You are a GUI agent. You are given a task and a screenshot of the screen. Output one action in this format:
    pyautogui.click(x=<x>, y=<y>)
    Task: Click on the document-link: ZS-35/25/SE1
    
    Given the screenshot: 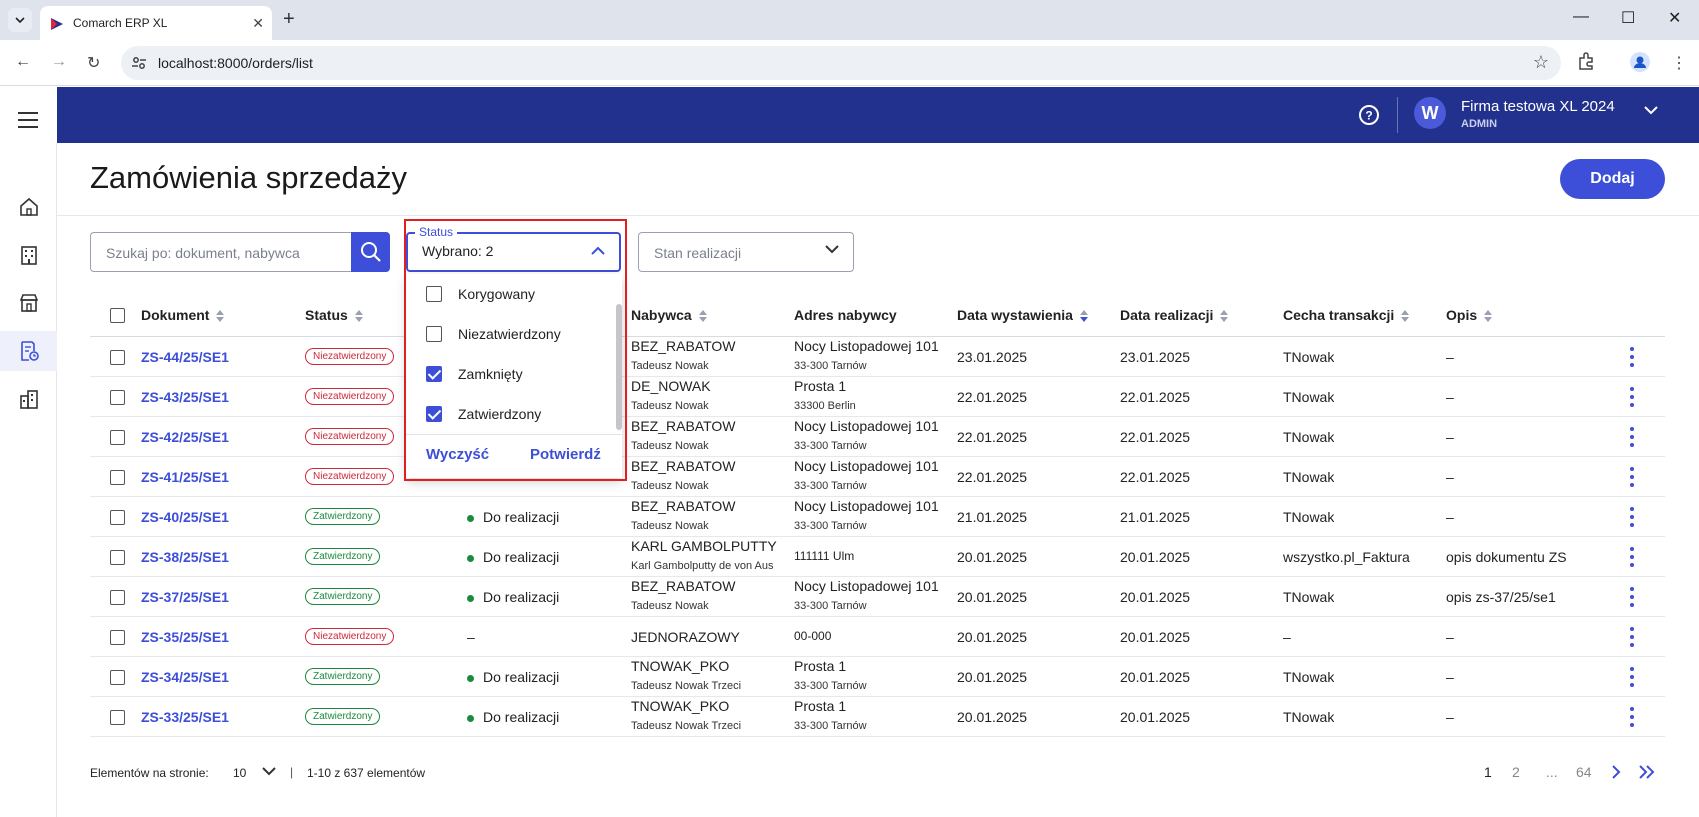 What is the action you would take?
    pyautogui.click(x=185, y=637)
    